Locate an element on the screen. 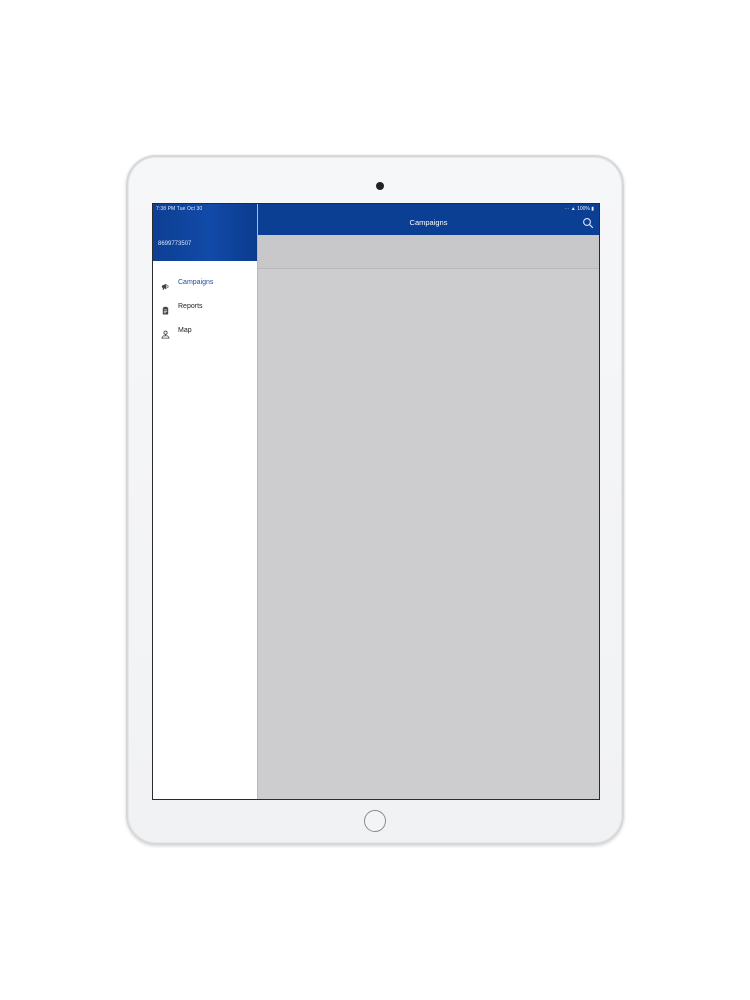  nav-bar: ⋯ ▲ 100% ▮ Campaigns is located at coordinates (428, 219).